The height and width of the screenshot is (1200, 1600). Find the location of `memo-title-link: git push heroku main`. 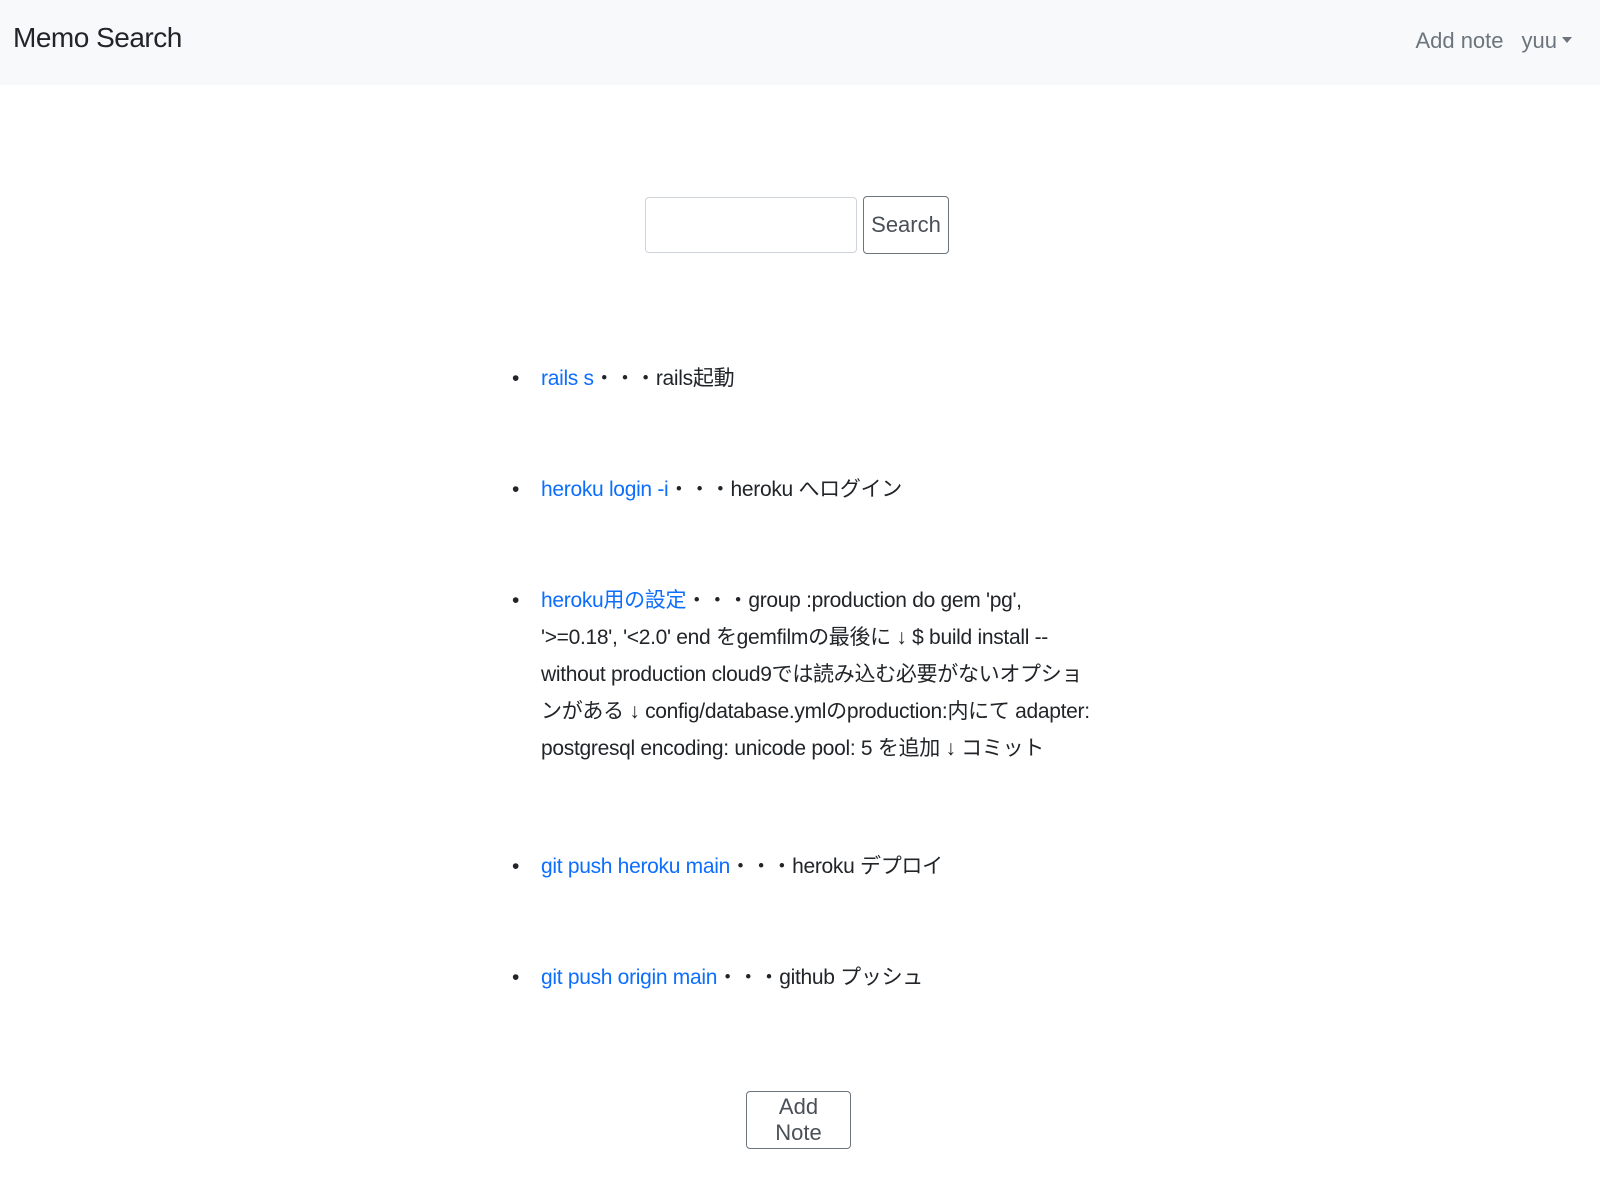

memo-title-link: git push heroku main is located at coordinates (635, 866).